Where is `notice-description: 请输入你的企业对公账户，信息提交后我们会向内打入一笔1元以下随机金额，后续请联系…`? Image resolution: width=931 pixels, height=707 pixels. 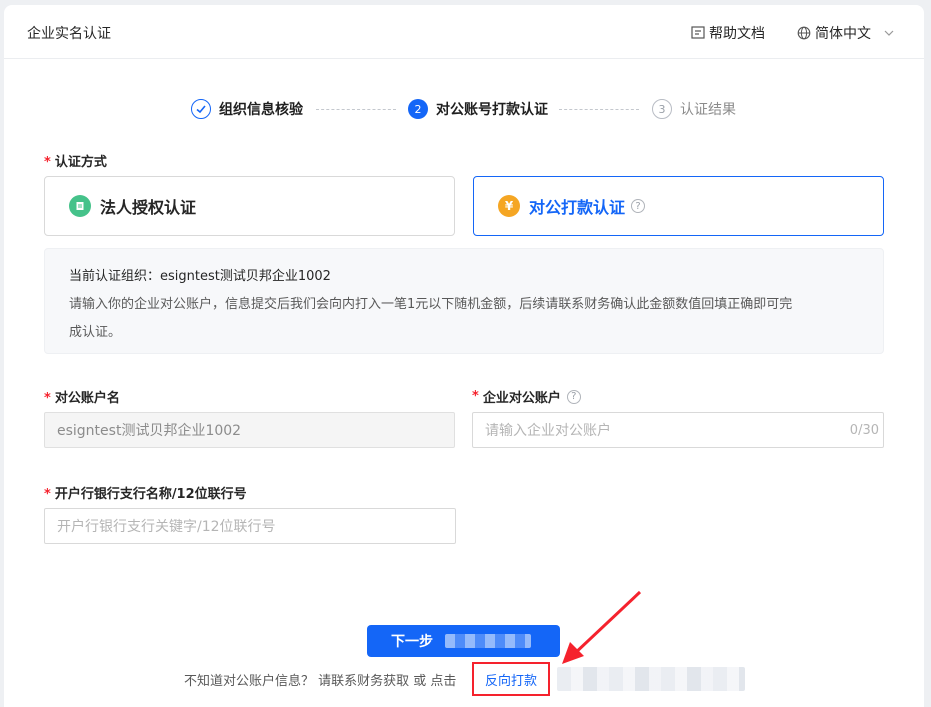
notice-description: 请输入你的企业对公账户，信息提交后我们会向内打入一笔1元以下随机金额，后续请联系… is located at coordinates (431, 304).